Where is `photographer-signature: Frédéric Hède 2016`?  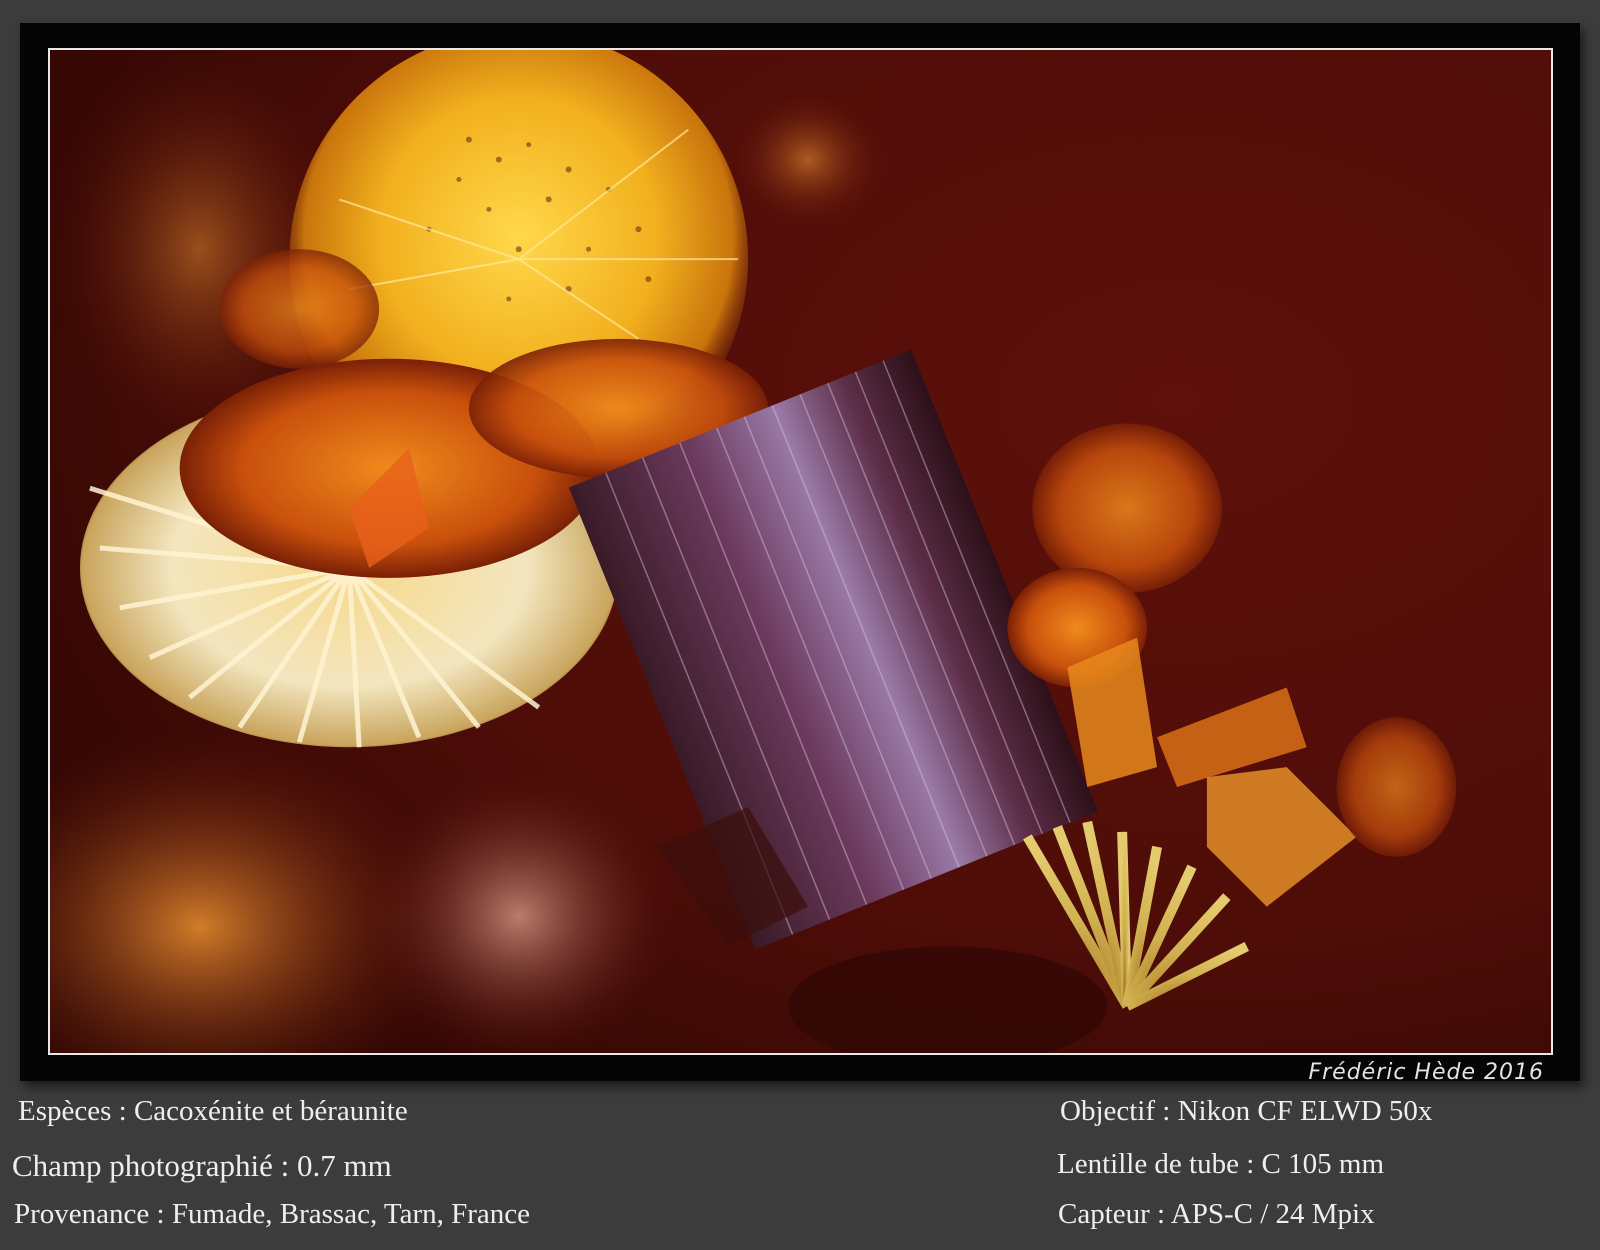 photographer-signature: Frédéric Hède 2016 is located at coordinates (1426, 1072).